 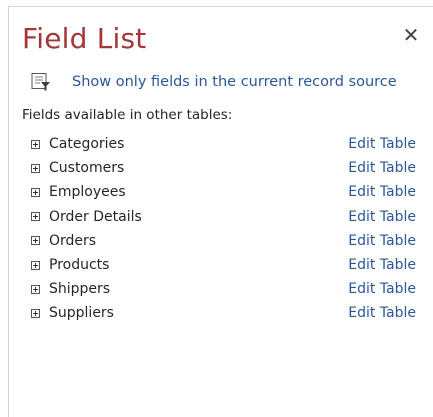 What do you see at coordinates (227, 241) in the screenshot?
I see `table-row: Orders Edit Table` at bounding box center [227, 241].